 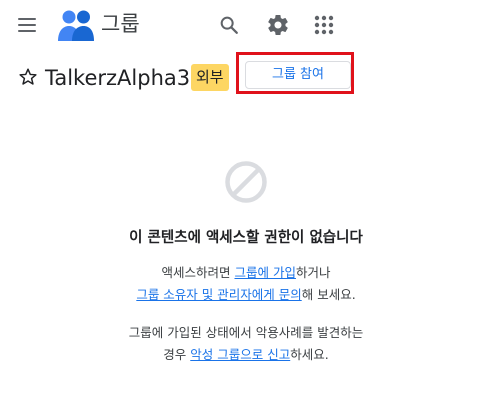 I want to click on line2-suffix: 해 보세요., so click(x=328, y=294).